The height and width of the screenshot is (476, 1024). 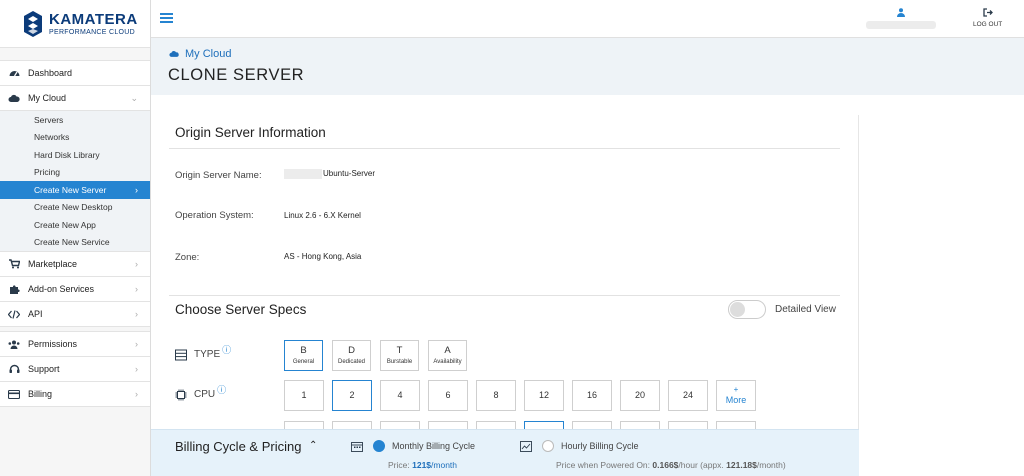 What do you see at coordinates (14, 314) in the screenshot?
I see `code-icon` at bounding box center [14, 314].